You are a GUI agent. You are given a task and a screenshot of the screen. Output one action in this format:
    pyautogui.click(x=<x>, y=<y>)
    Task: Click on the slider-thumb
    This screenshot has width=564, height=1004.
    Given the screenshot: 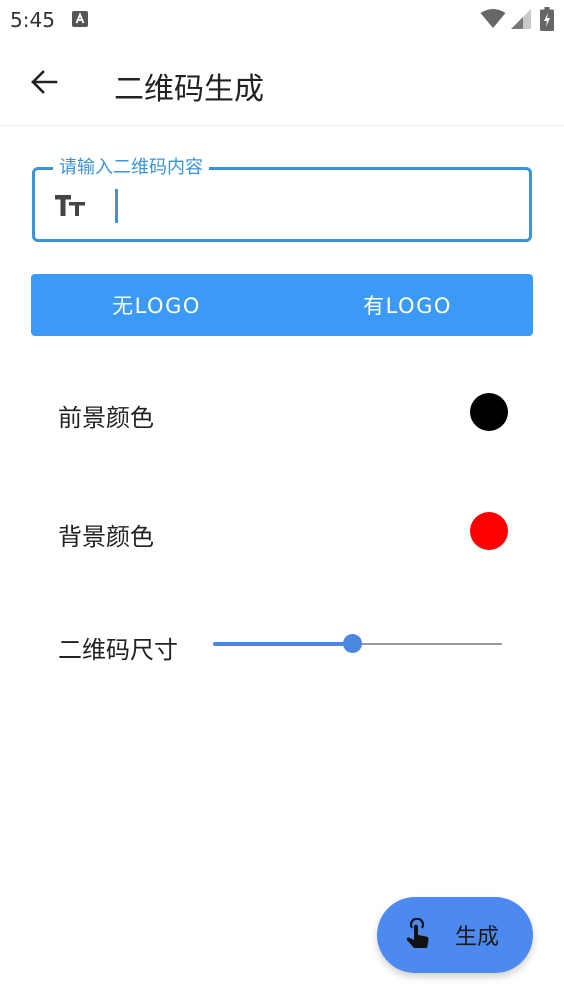 What is the action you would take?
    pyautogui.click(x=352, y=643)
    